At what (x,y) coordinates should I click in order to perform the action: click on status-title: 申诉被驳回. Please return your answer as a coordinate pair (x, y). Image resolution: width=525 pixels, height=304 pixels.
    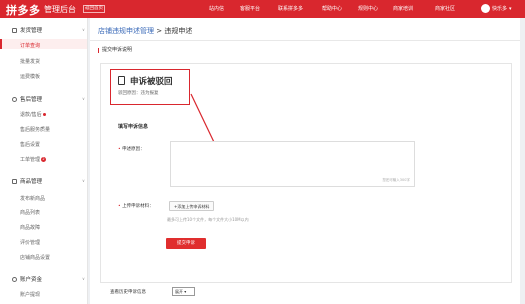
    Looking at the image, I should click on (151, 82).